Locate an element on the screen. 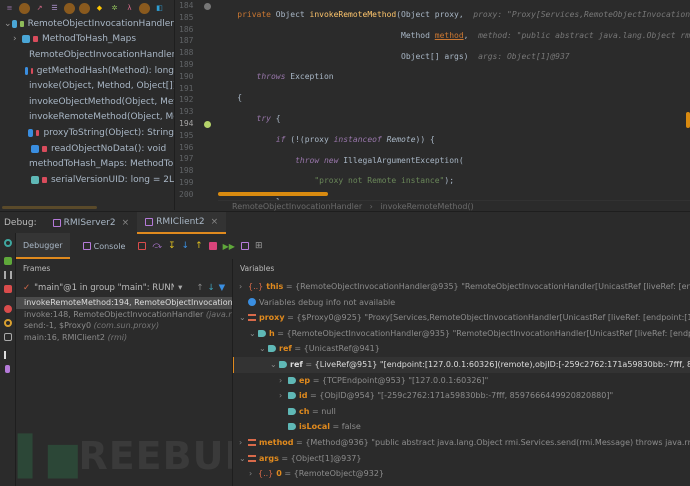 The image size is (690, 486). line-number: 187 is located at coordinates (196, 41).